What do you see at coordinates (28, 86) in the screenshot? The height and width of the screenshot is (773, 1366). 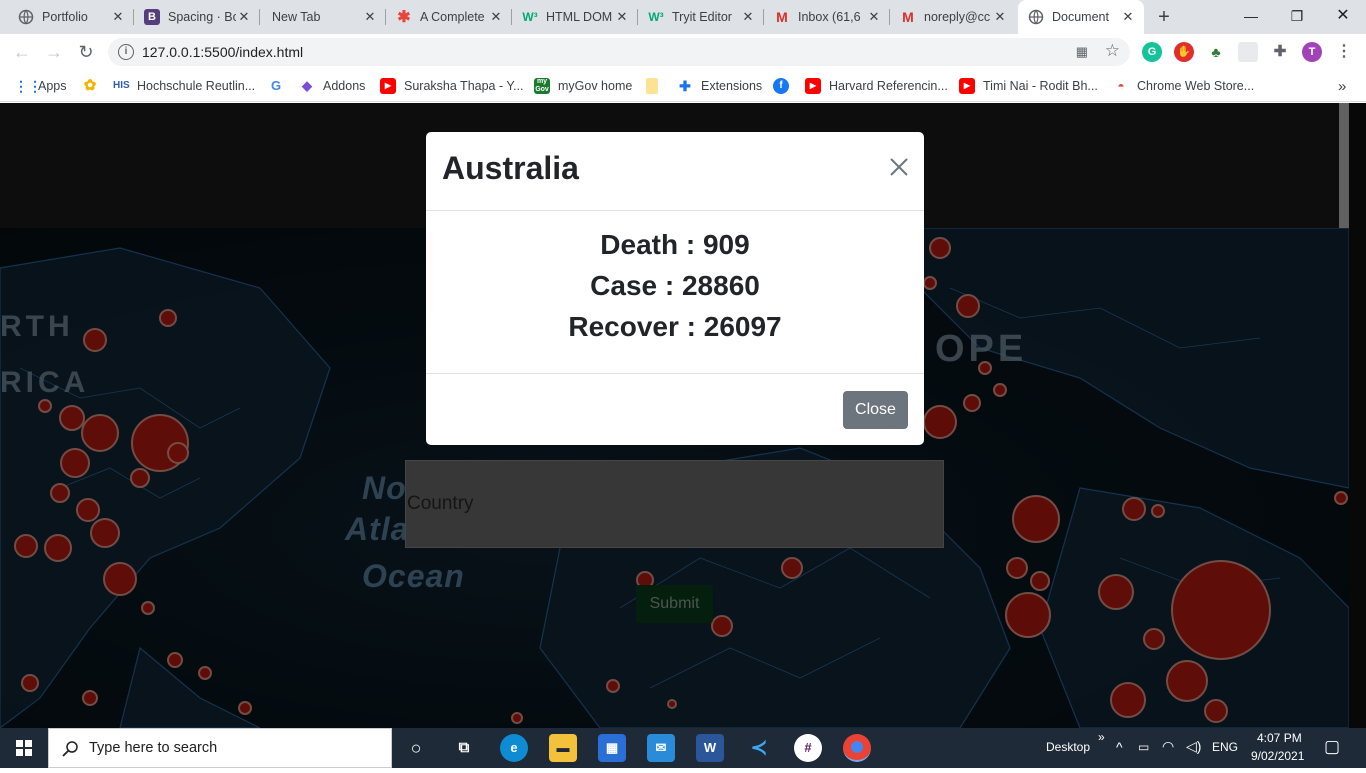 I see `apps-grid-icon: ⋮⋮` at bounding box center [28, 86].